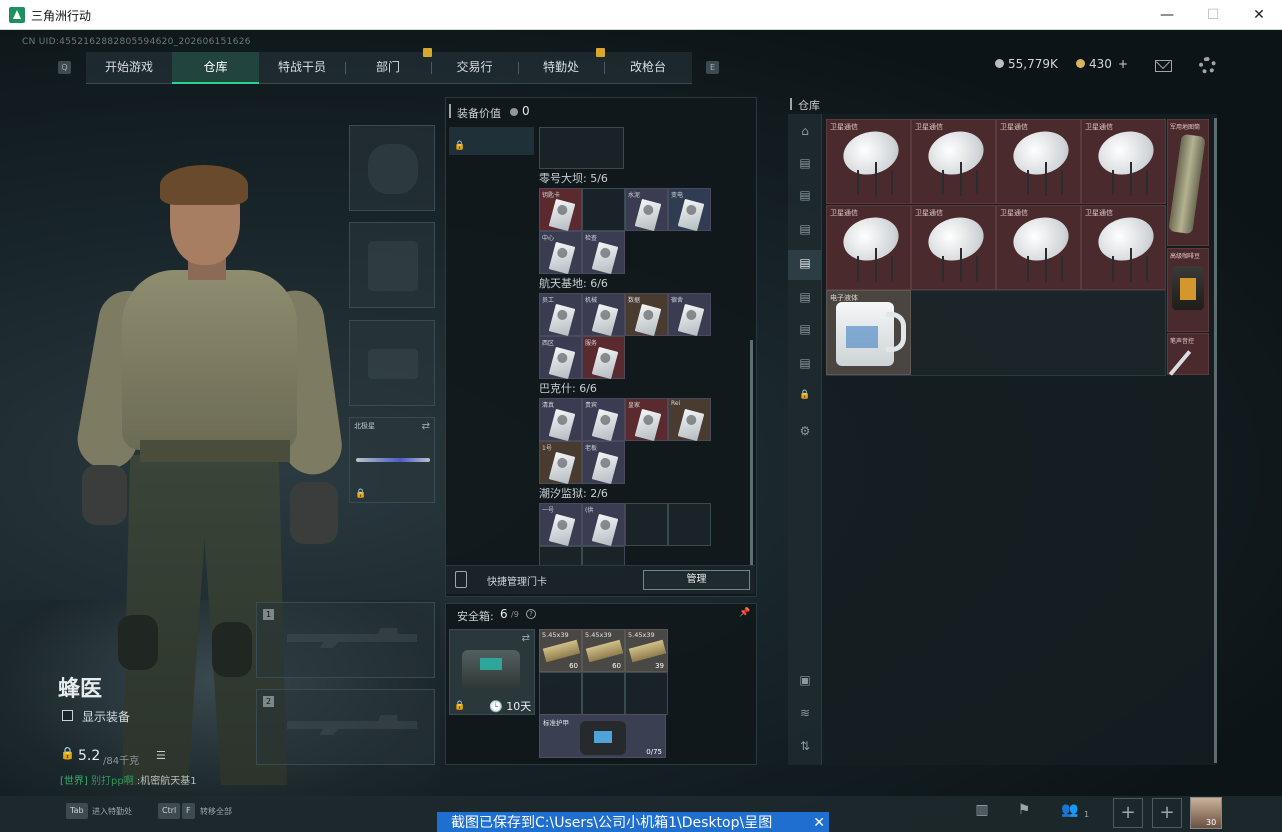 This screenshot has width=1282, height=832. What do you see at coordinates (805, 747) in the screenshot?
I see `sort-icon: ⇅` at bounding box center [805, 747].